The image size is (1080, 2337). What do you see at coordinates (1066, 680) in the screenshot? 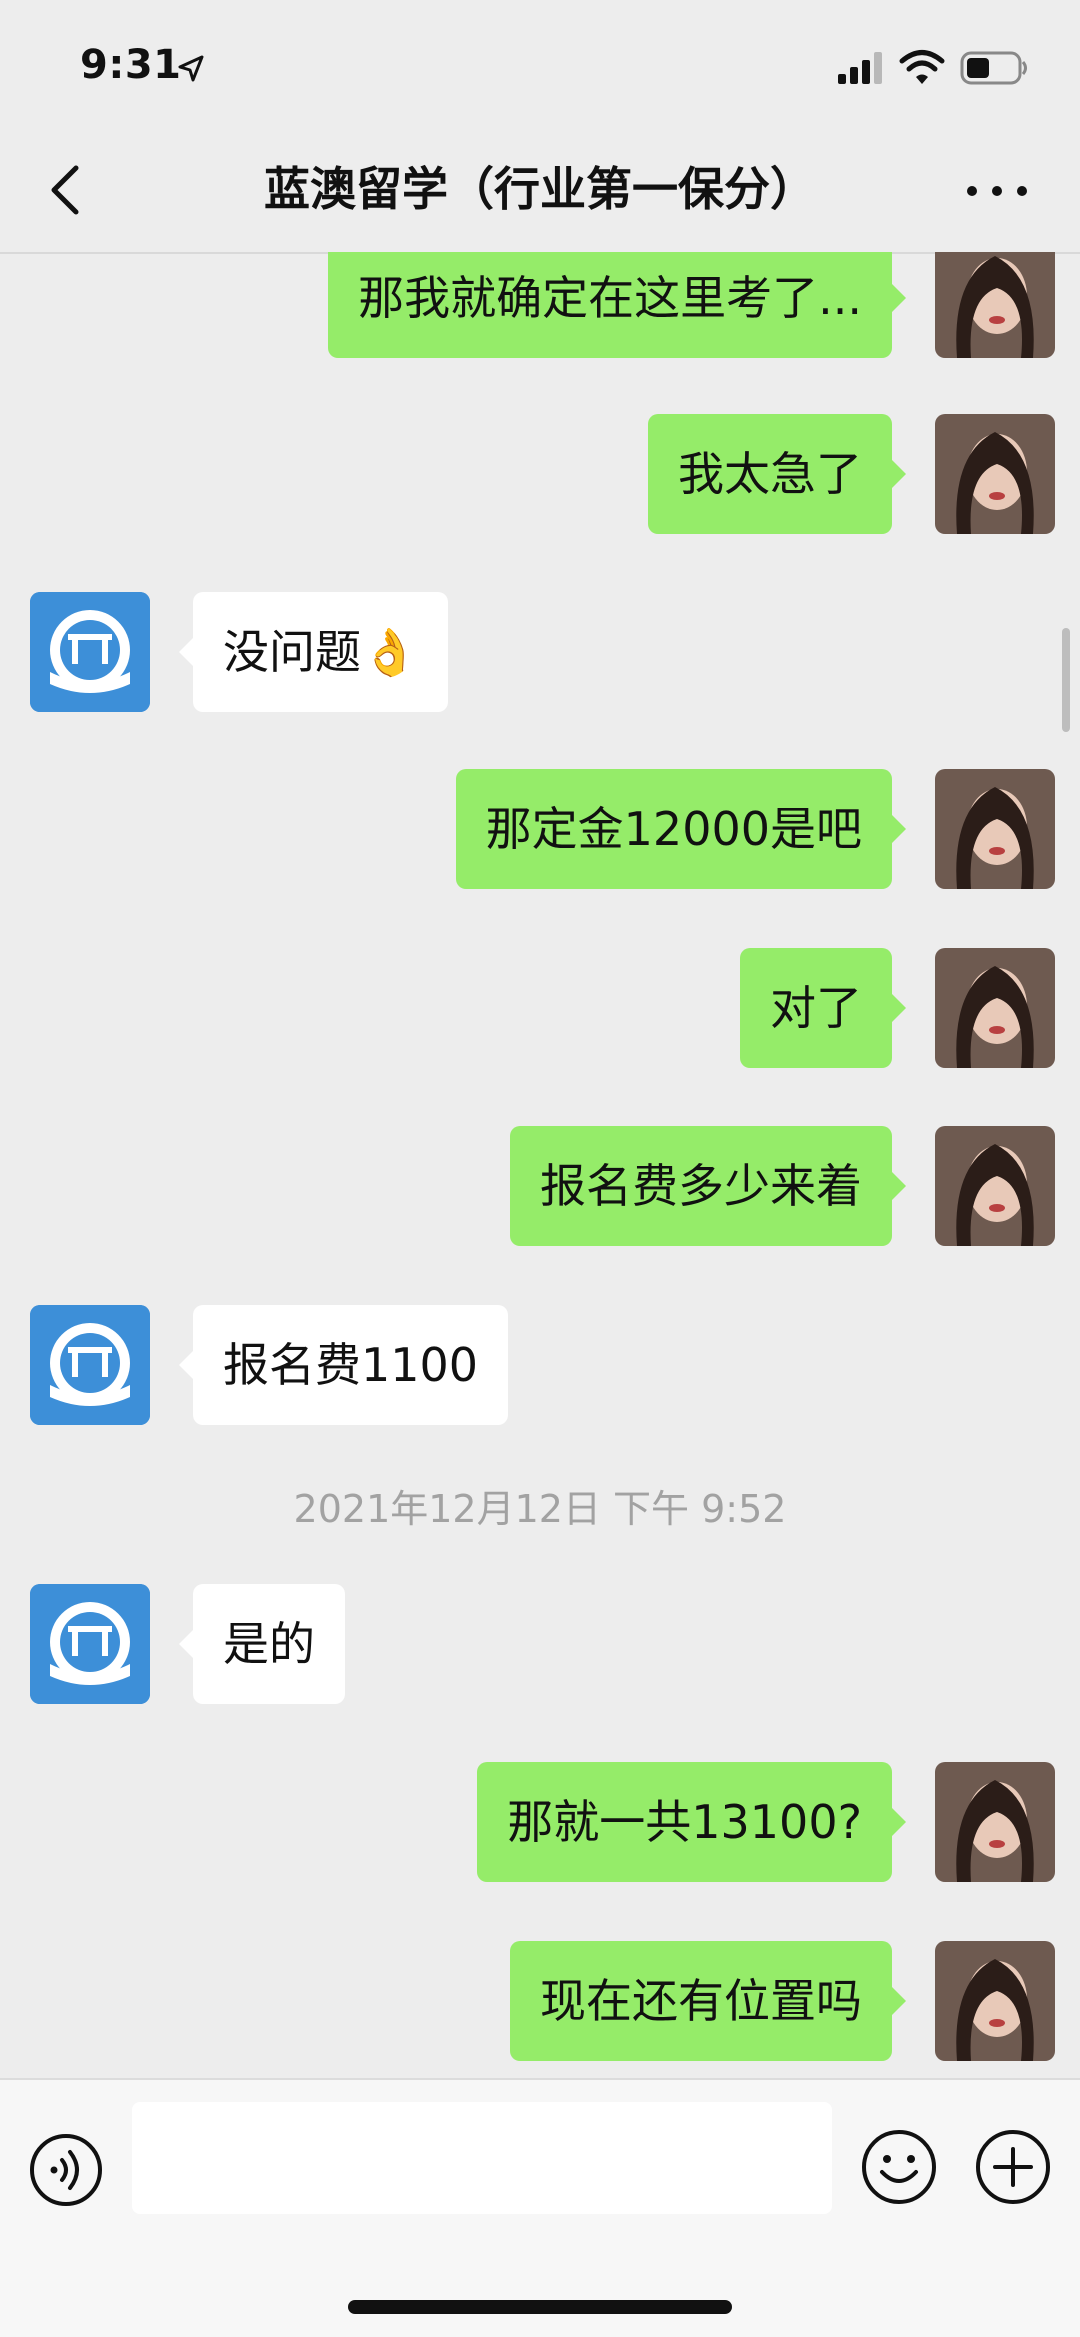
I see `scrollbar` at bounding box center [1066, 680].